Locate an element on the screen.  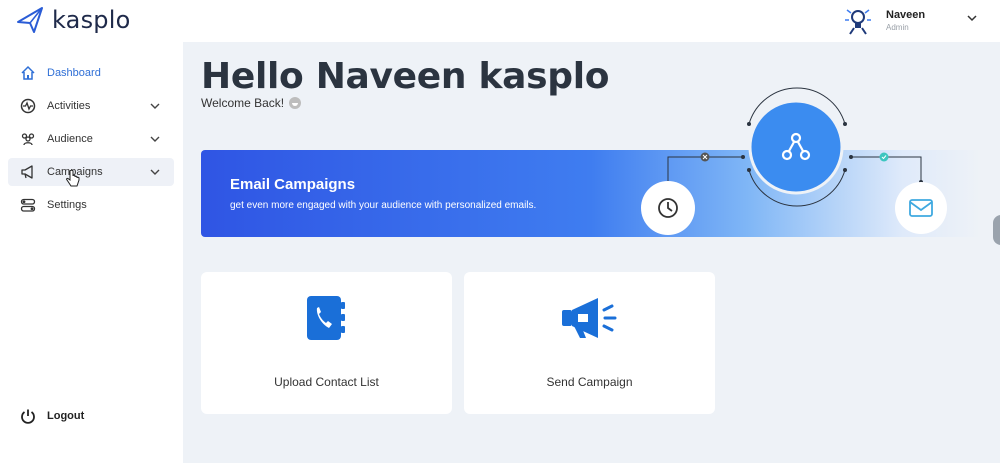
brand-logo: kasplo is located at coordinates (73, 20).